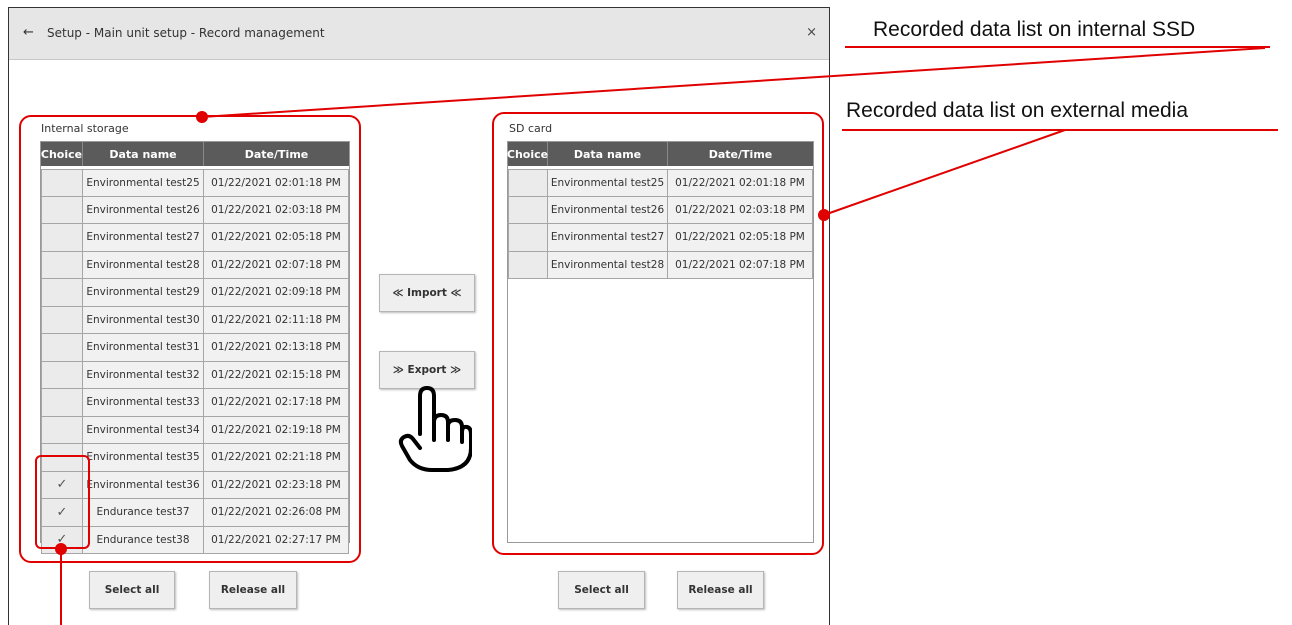 This screenshot has width=1292, height=625. I want to click on annotation-external-media: Recorded data list on external media, so click(1017, 110).